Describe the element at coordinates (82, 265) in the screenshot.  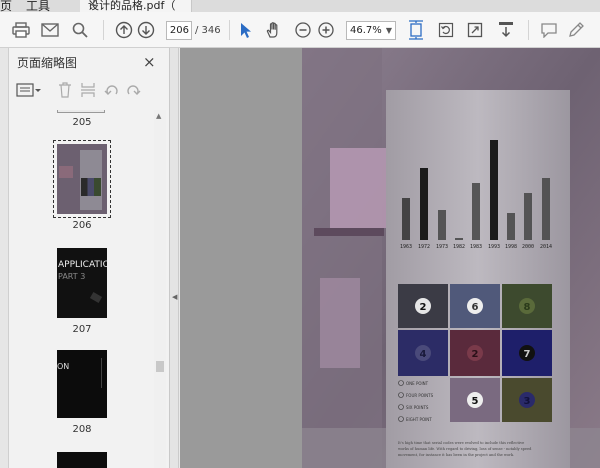
I see `thumbnail-text: APPLICATIO` at that location.